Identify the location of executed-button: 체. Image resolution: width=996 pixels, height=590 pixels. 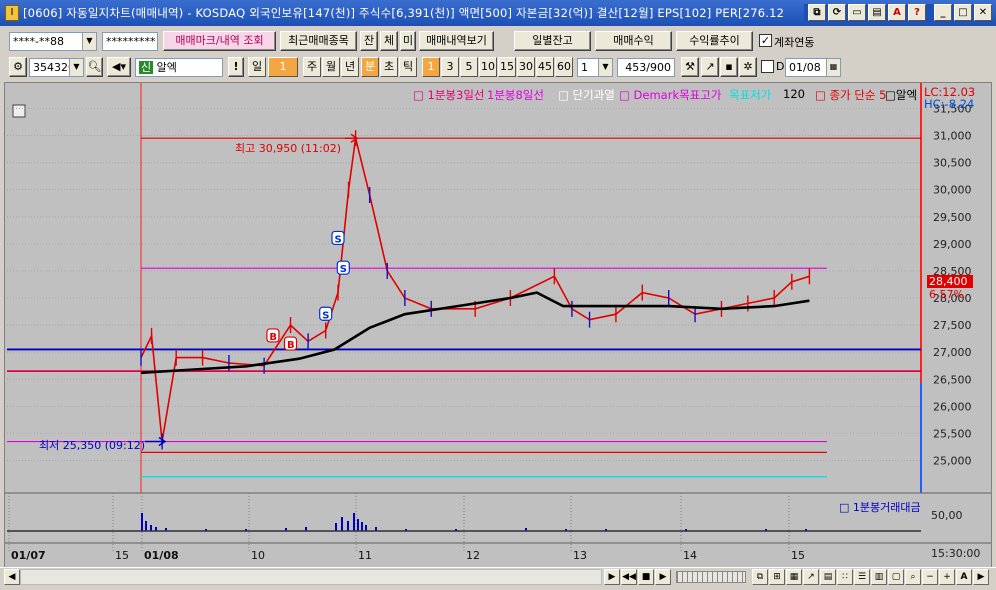
(389, 41).